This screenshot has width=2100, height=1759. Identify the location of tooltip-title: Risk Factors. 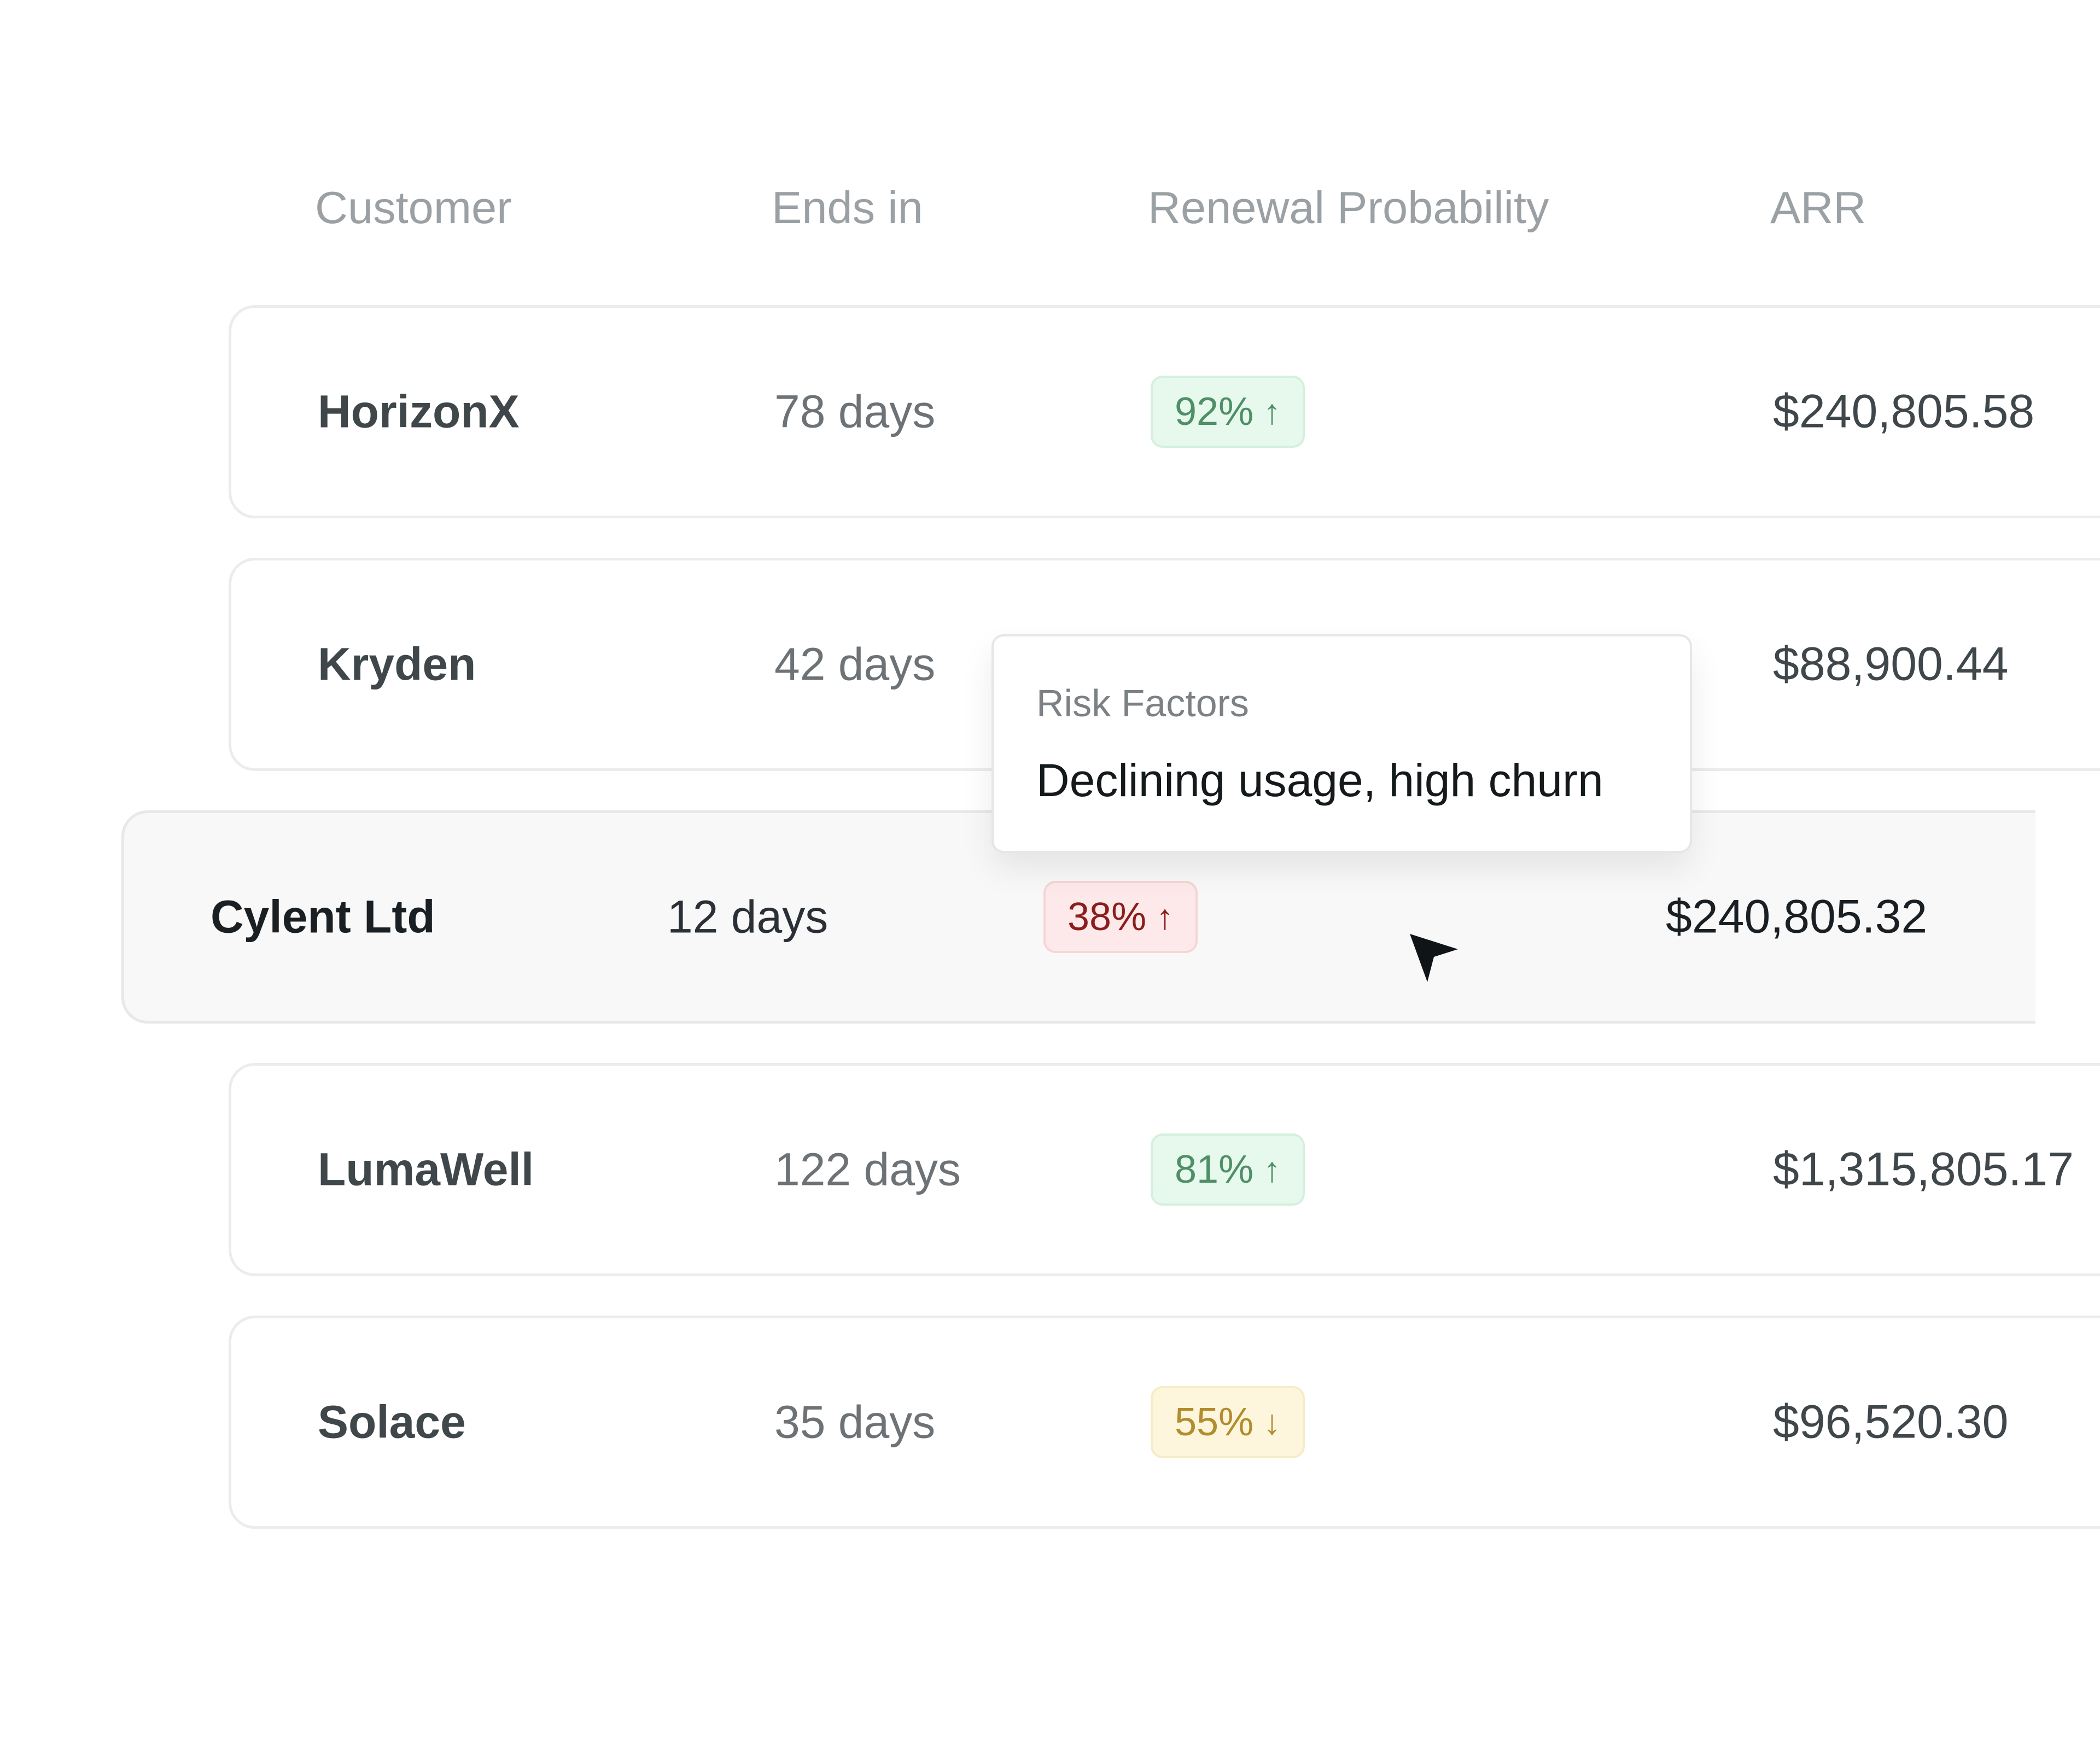
(1142, 703).